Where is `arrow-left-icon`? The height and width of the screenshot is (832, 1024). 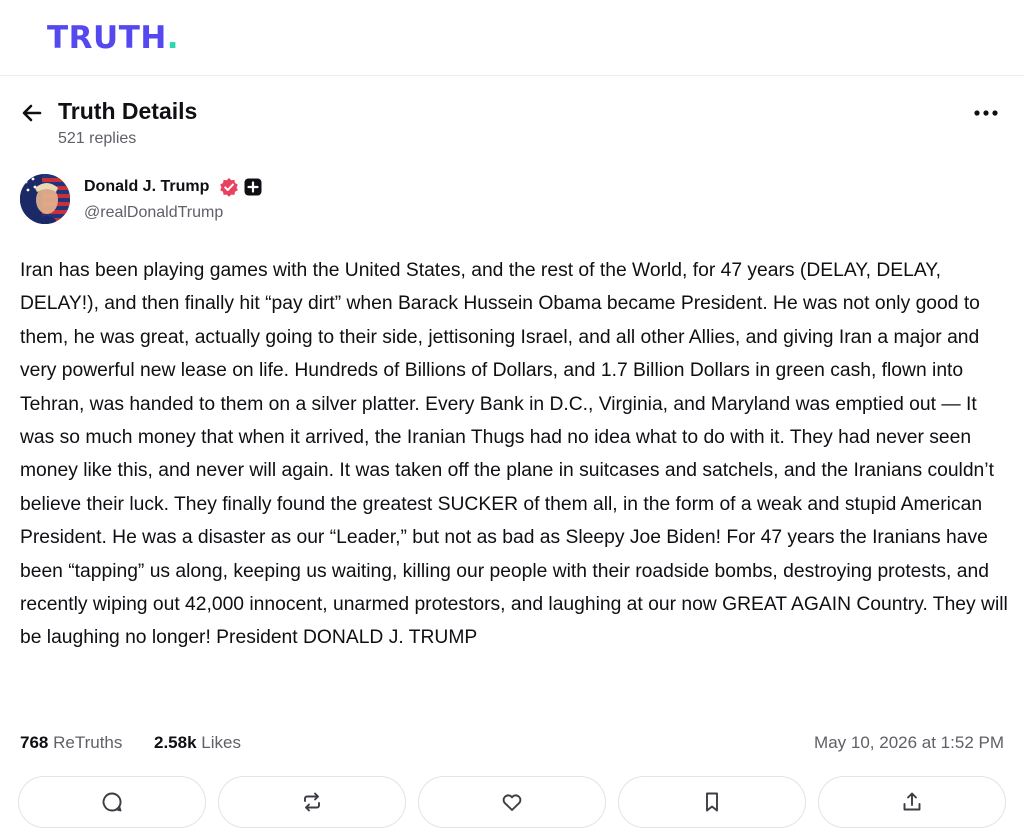
arrow-left-icon is located at coordinates (32, 113).